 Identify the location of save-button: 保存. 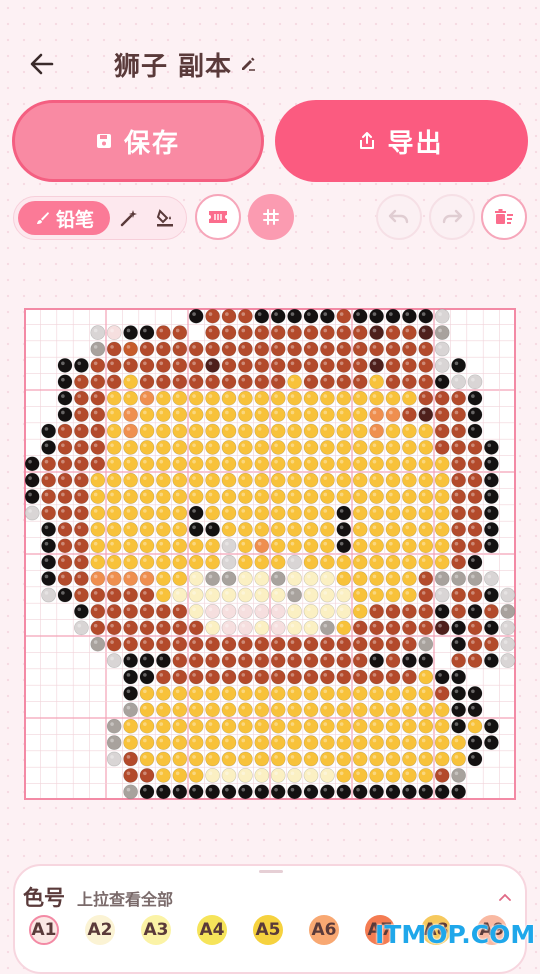
(138, 141).